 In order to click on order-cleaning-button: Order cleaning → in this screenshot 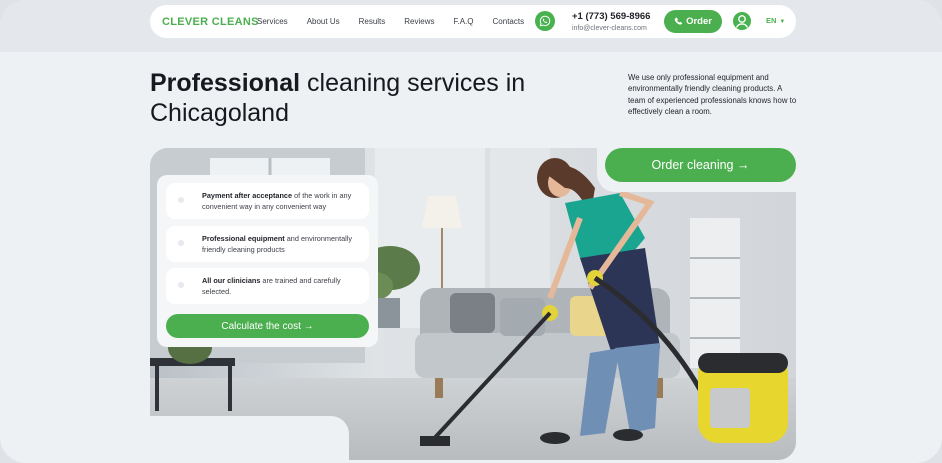, I will do `click(700, 165)`.